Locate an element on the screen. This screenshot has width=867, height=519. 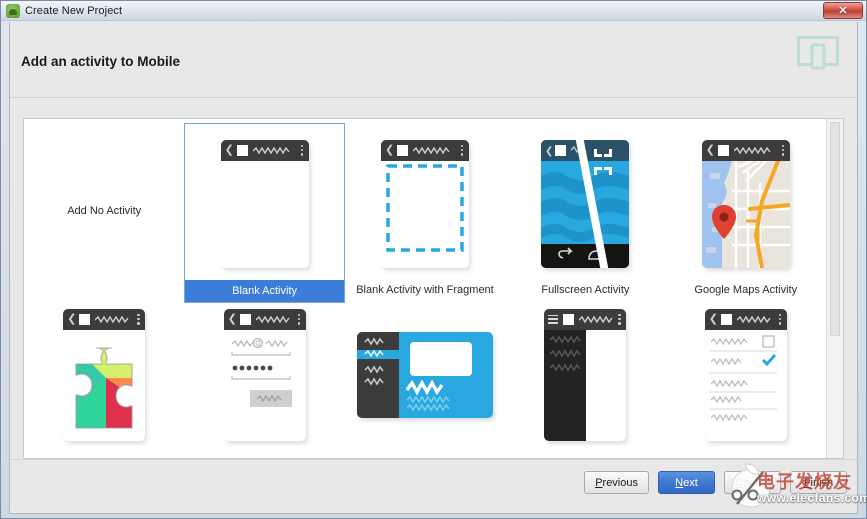
wizard-button-row: Previous Next Cancel Finish is located at coordinates (715, 482).